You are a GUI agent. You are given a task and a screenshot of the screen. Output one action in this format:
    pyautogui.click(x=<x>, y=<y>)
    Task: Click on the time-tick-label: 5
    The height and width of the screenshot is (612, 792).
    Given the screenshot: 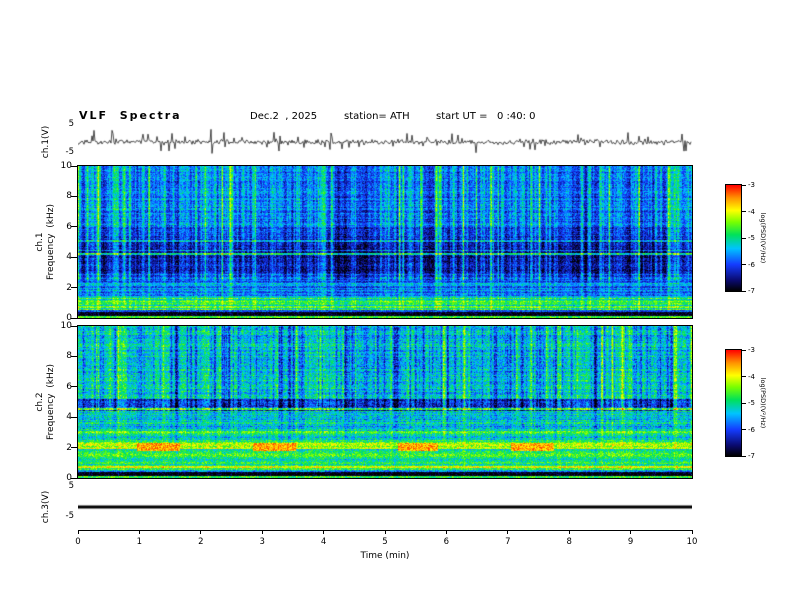 What is the action you would take?
    pyautogui.click(x=385, y=542)
    